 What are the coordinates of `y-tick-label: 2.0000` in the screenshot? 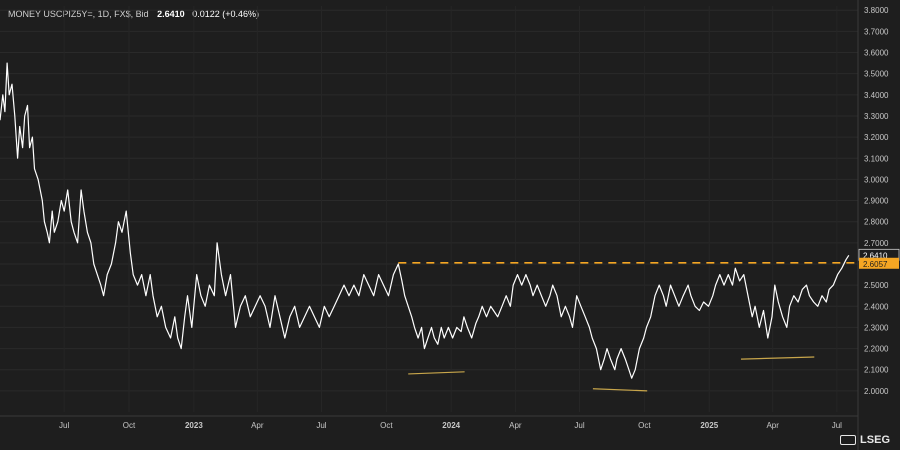 It's located at (876, 391).